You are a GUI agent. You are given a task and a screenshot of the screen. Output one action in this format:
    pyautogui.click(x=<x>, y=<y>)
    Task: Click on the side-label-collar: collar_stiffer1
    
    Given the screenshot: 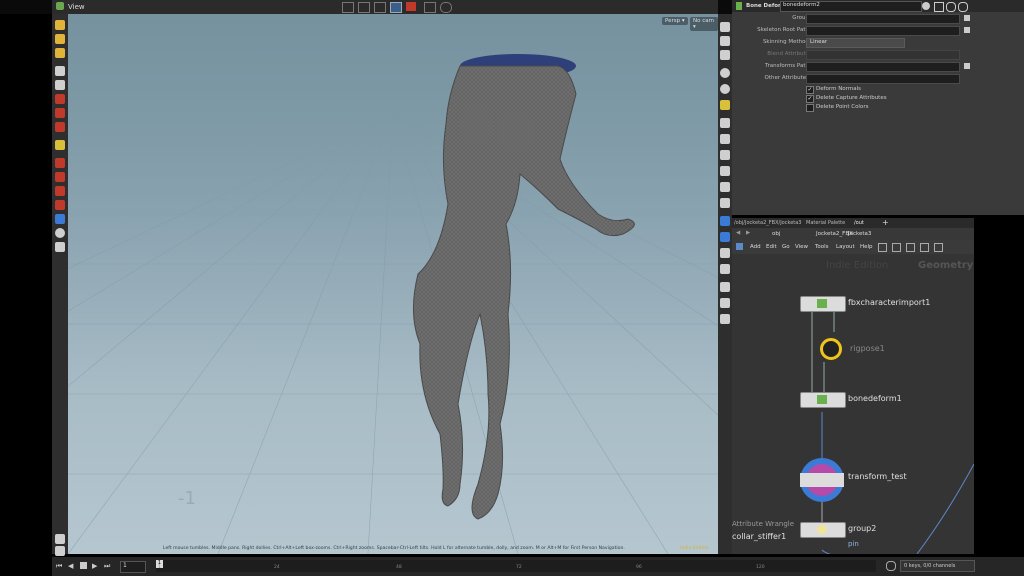 What is the action you would take?
    pyautogui.click(x=759, y=536)
    